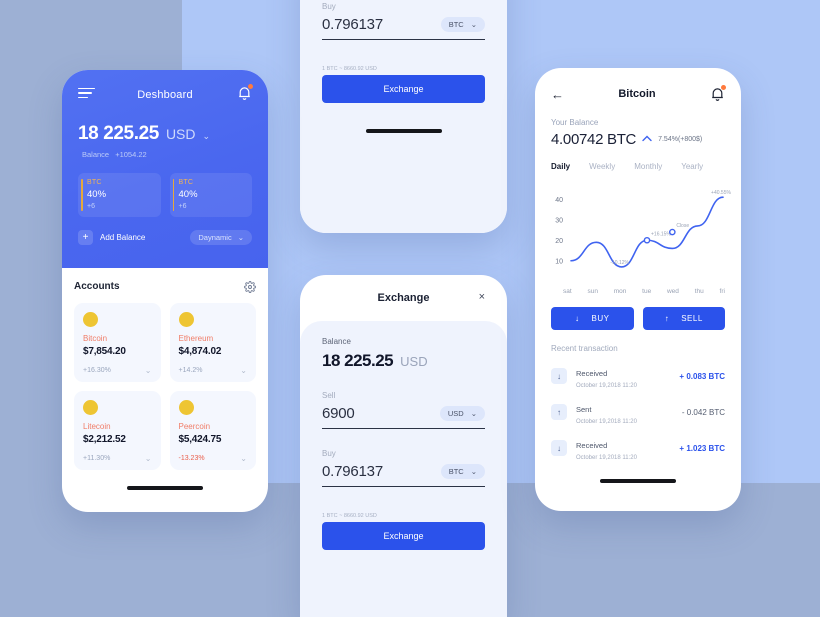 Image resolution: width=820 pixels, height=617 pixels. What do you see at coordinates (349, 69) in the screenshot?
I see `exchange-rate-note-top: 1 BTC ~ 8660.92 USD` at bounding box center [349, 69].